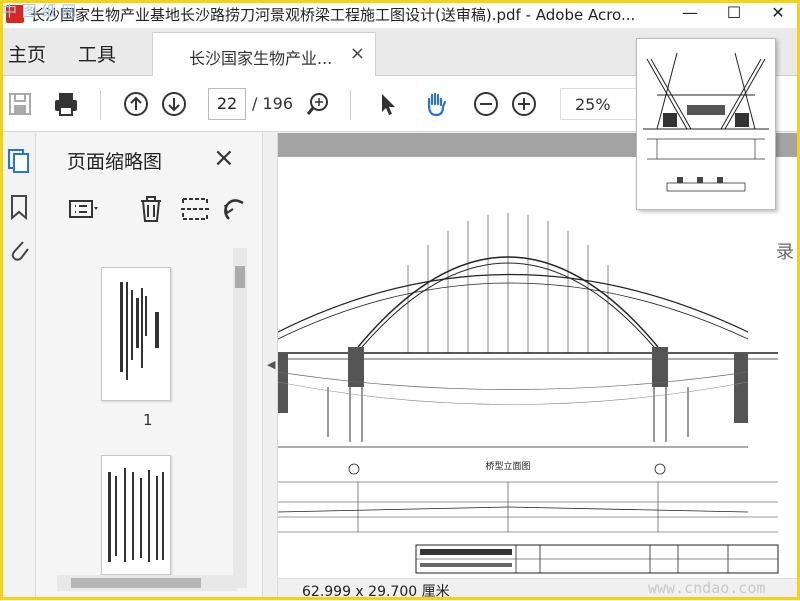 This screenshot has height=601, width=800. What do you see at coordinates (18, 366) in the screenshot?
I see `left-tool-strip` at bounding box center [18, 366].